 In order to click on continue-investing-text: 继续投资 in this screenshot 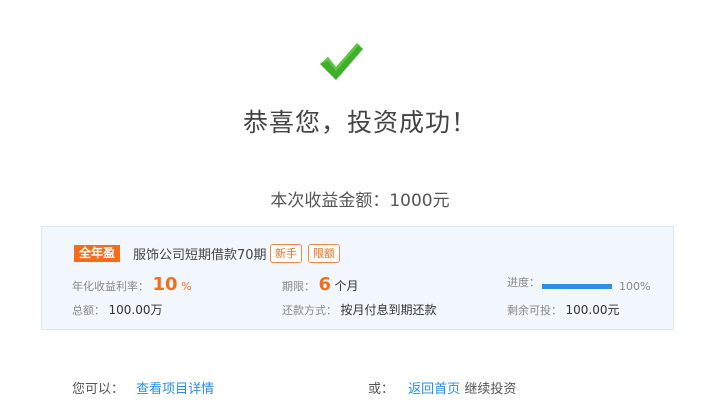, I will do `click(490, 389)`.